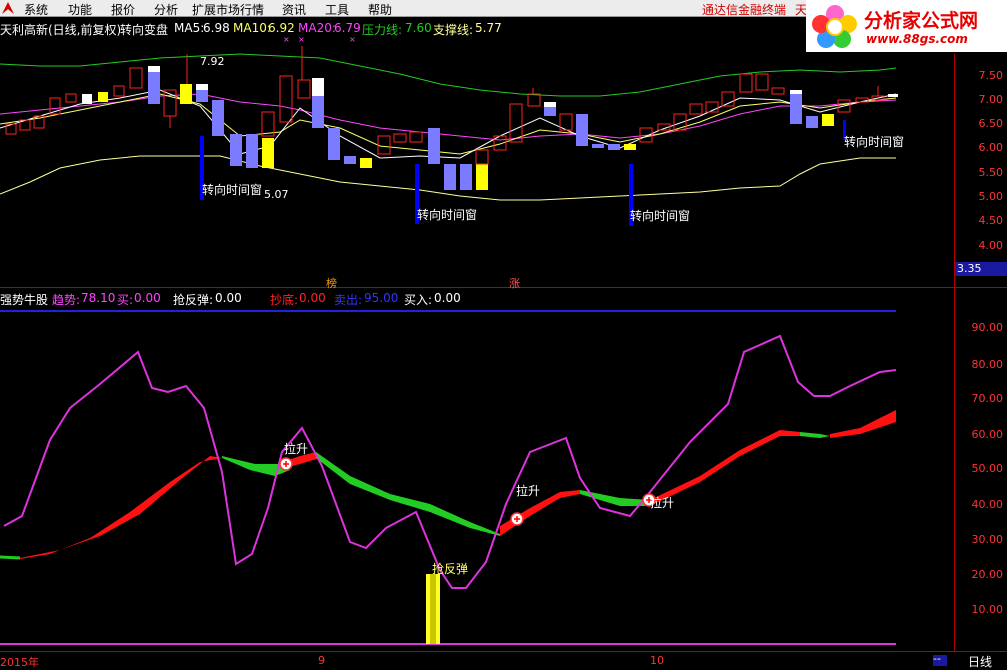 The height and width of the screenshot is (670, 1007). Describe the element at coordinates (657, 660) in the screenshot. I see `date-month-10: 10` at that location.